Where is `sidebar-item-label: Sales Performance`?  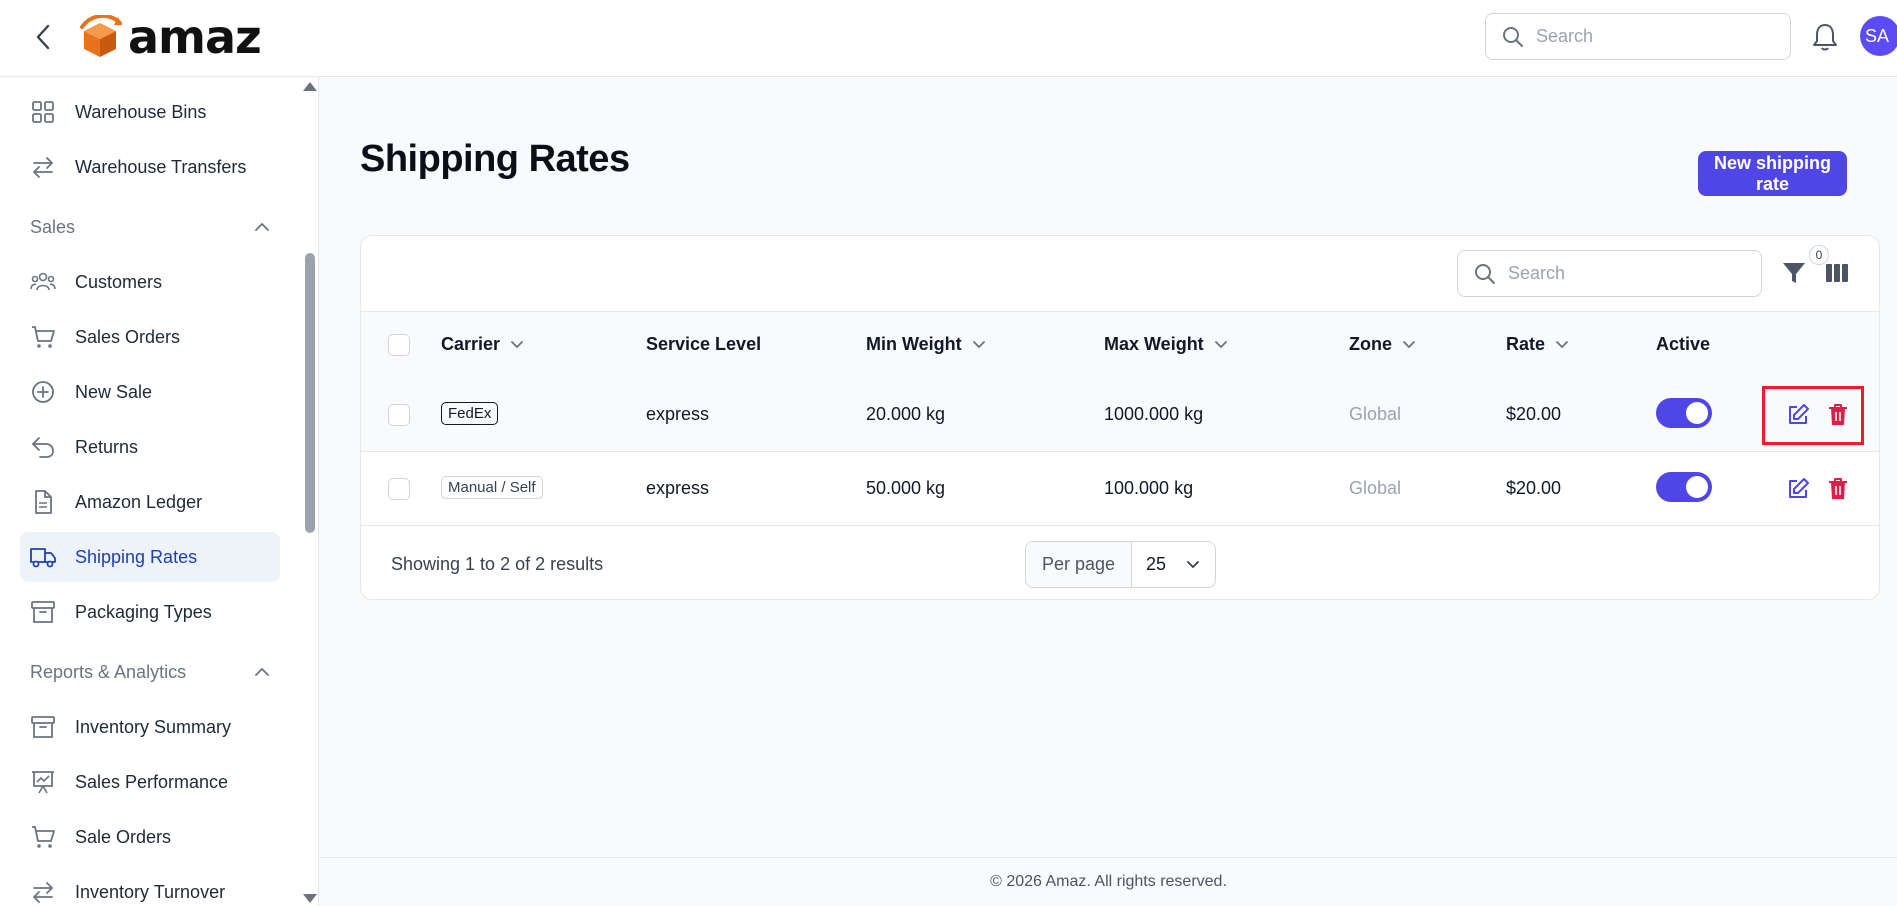
sidebar-item-label: Sales Performance is located at coordinates (152, 781).